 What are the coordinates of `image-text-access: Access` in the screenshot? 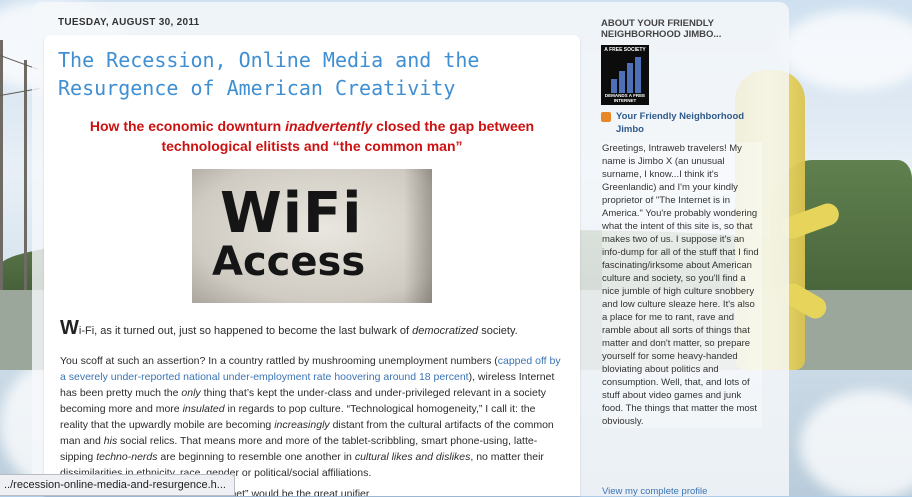 It's located at (289, 262).